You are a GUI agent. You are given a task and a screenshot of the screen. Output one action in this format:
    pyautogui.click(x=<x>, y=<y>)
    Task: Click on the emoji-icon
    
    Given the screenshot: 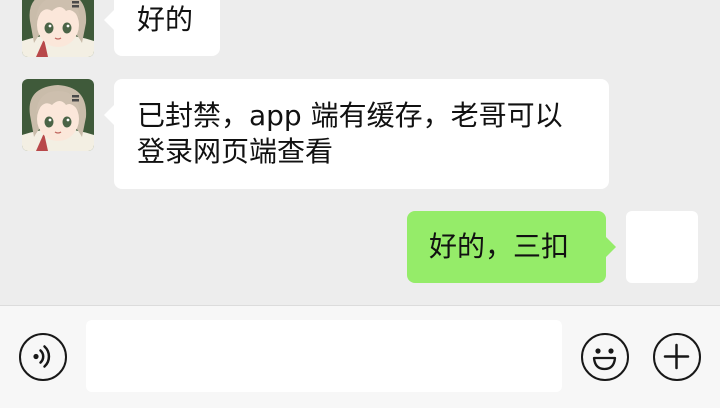 What is the action you would take?
    pyautogui.click(x=604, y=359)
    